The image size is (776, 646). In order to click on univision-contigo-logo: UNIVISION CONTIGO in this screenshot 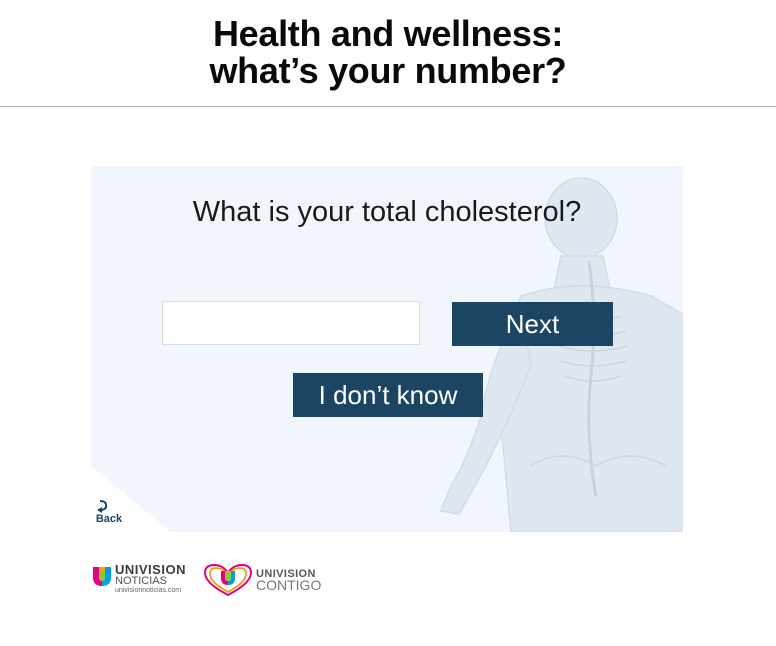, I will do `click(262, 579)`.